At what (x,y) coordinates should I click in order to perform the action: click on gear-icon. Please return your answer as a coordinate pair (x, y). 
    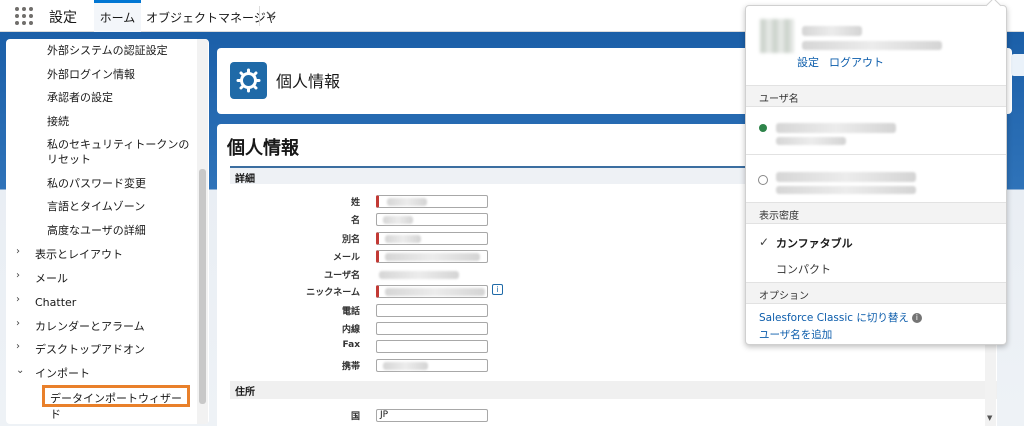
    Looking at the image, I should click on (248, 80).